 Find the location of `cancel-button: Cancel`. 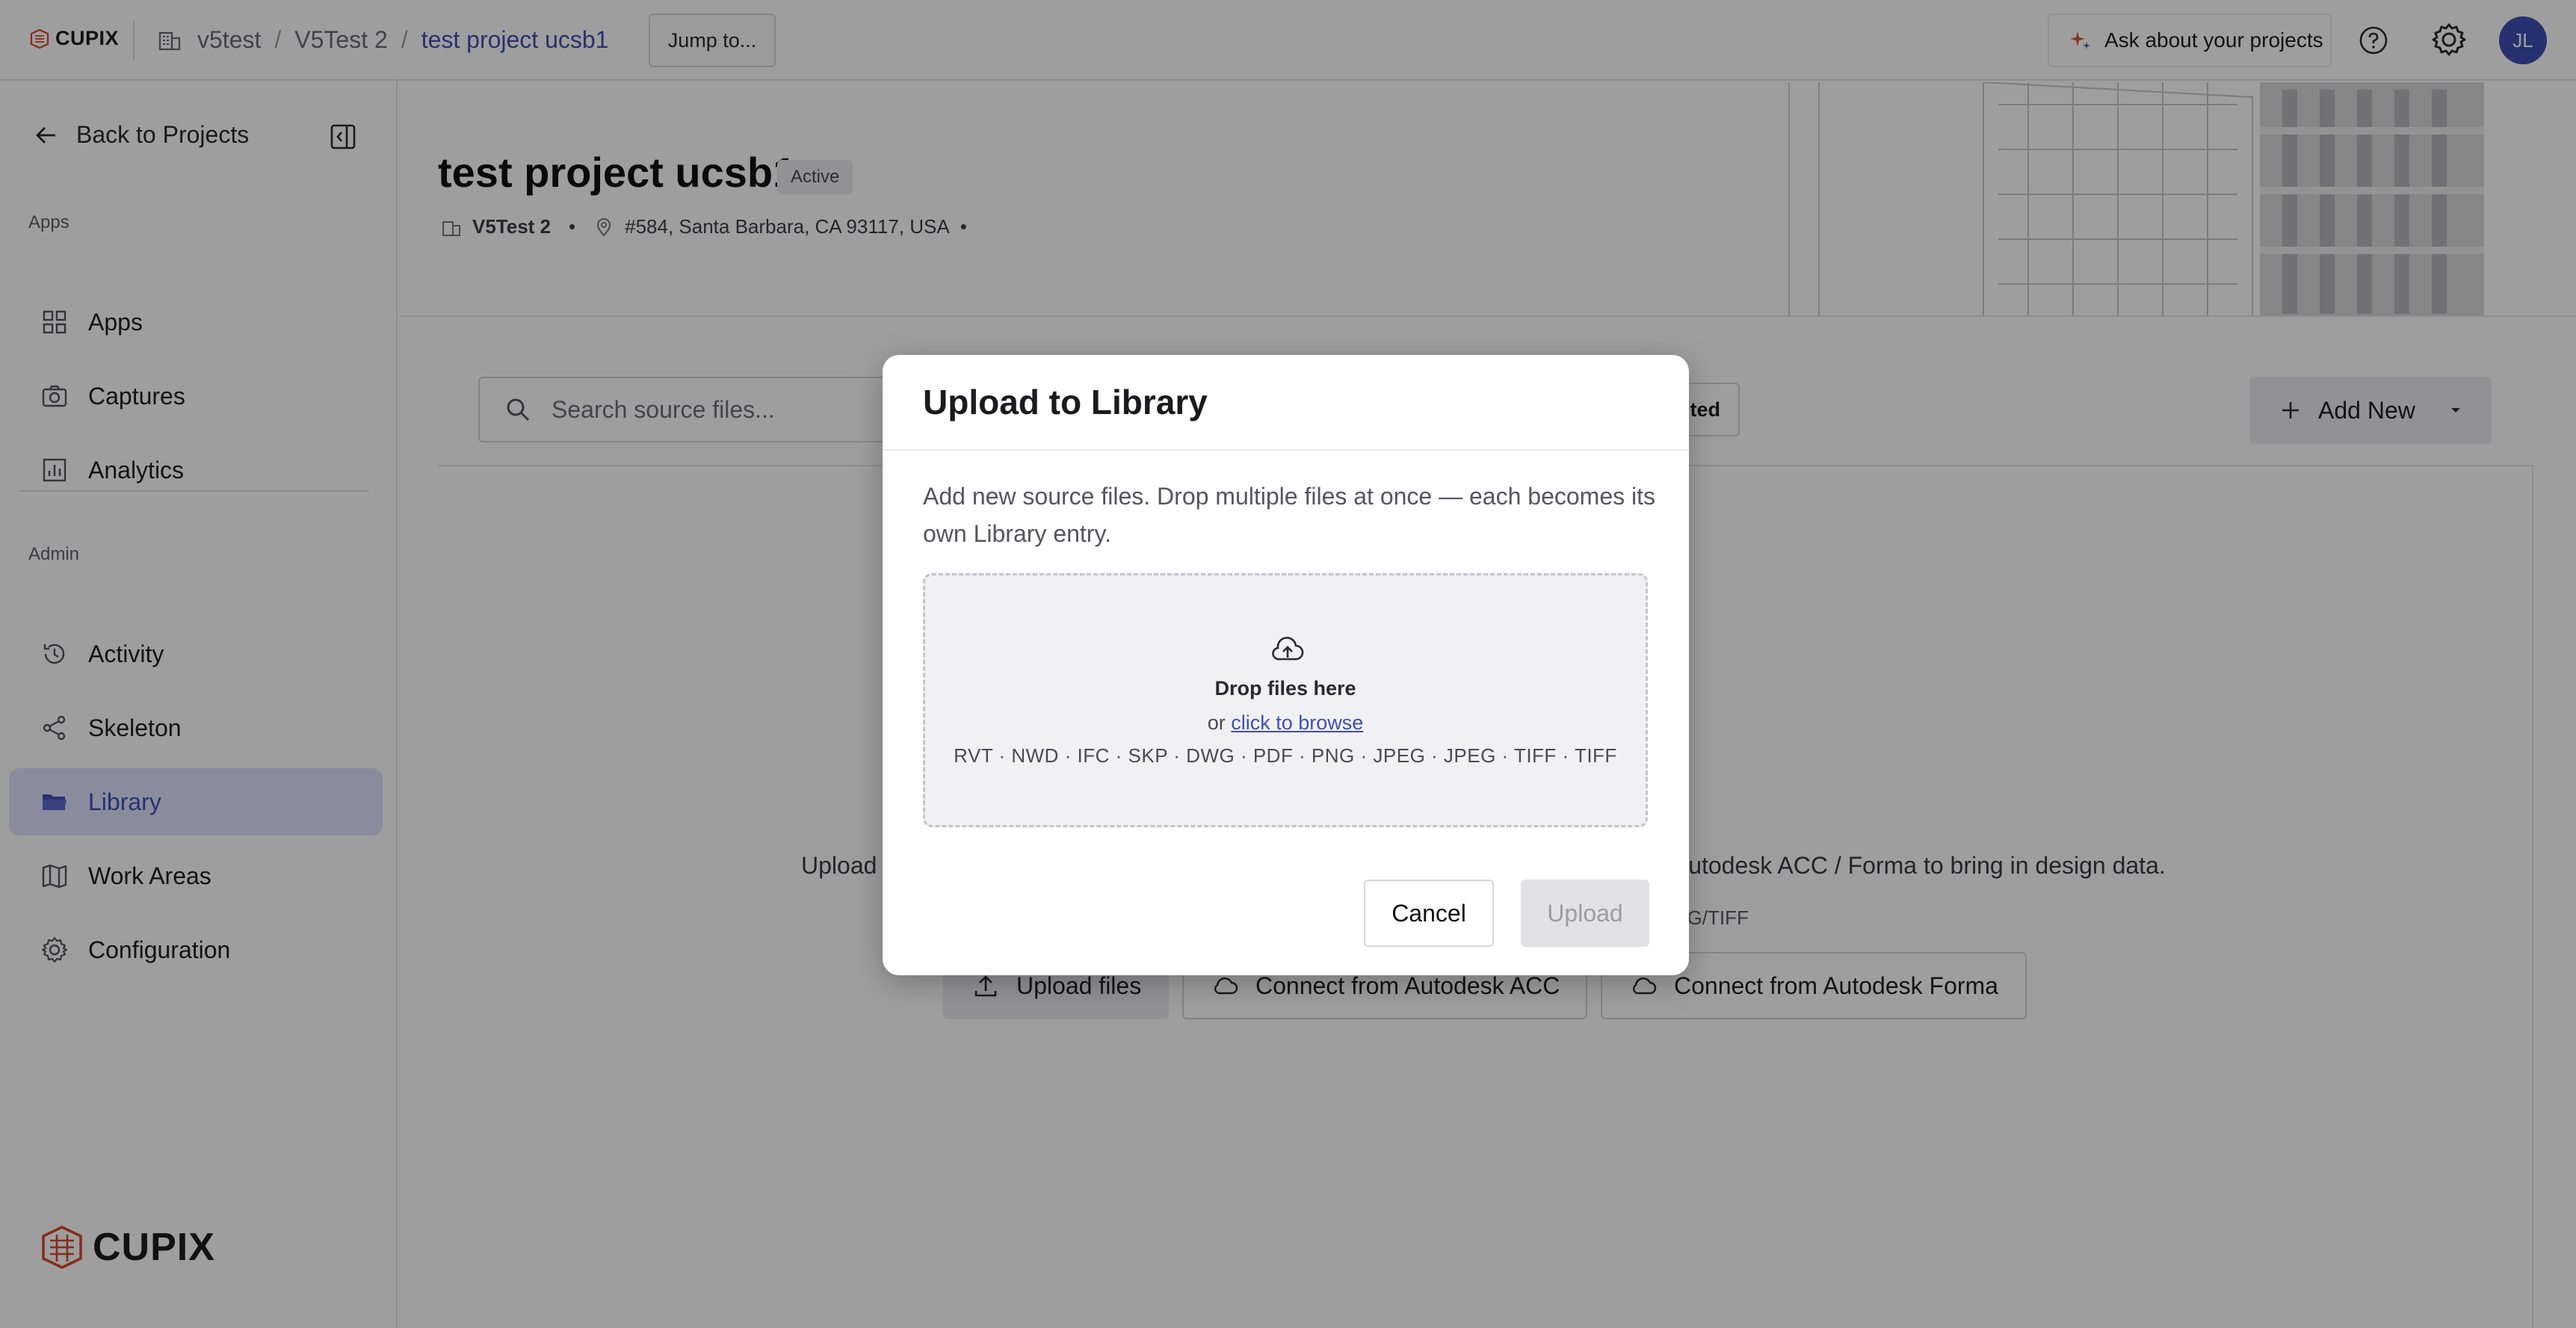

cancel-button: Cancel is located at coordinates (1429, 914).